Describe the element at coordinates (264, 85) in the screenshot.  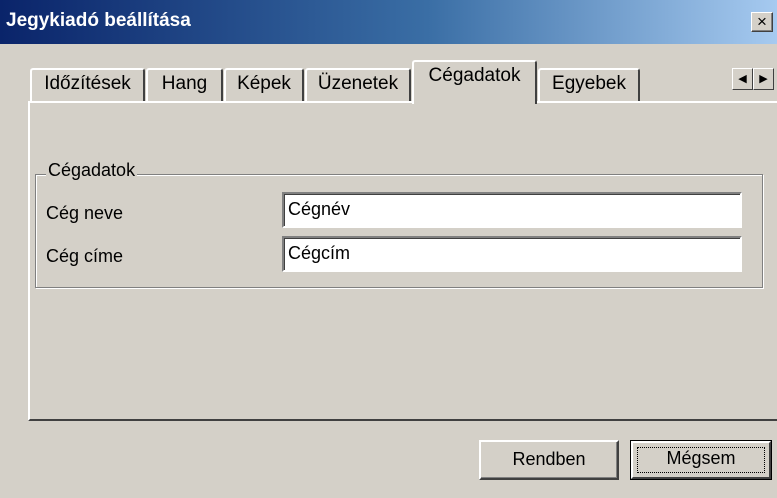
I see `tab-kepek: Képek` at that location.